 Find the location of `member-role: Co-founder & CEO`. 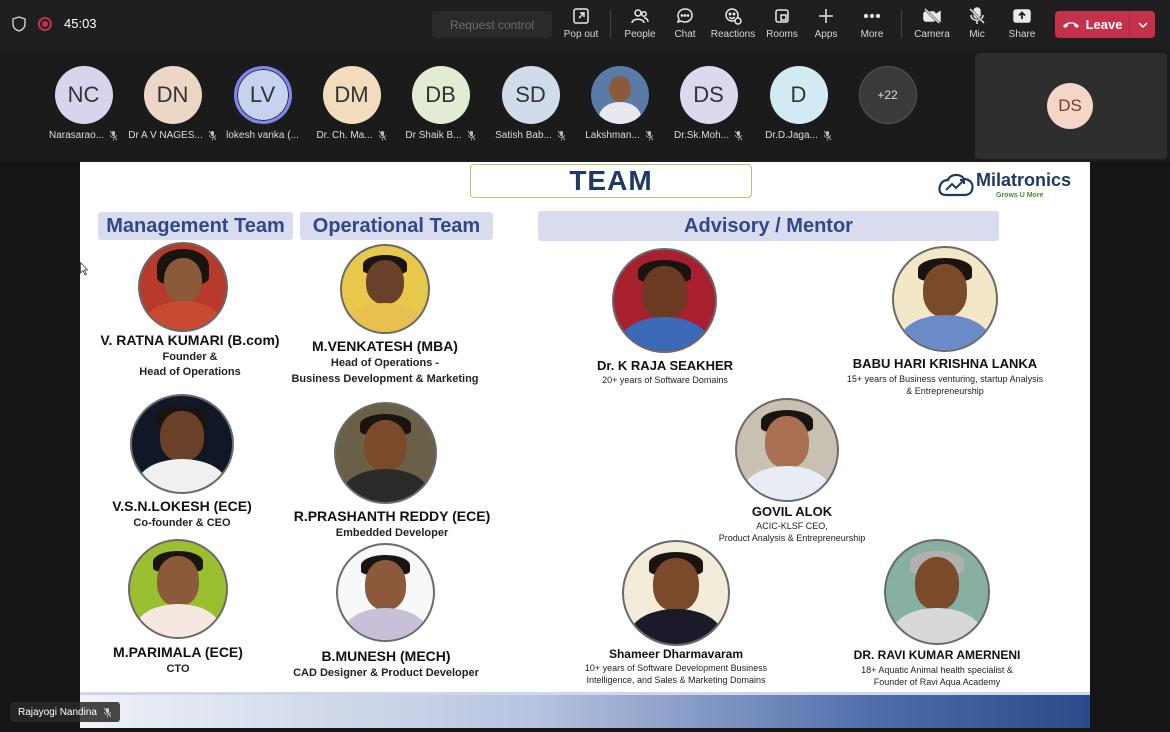

member-role: Co-founder & CEO is located at coordinates (182, 523).